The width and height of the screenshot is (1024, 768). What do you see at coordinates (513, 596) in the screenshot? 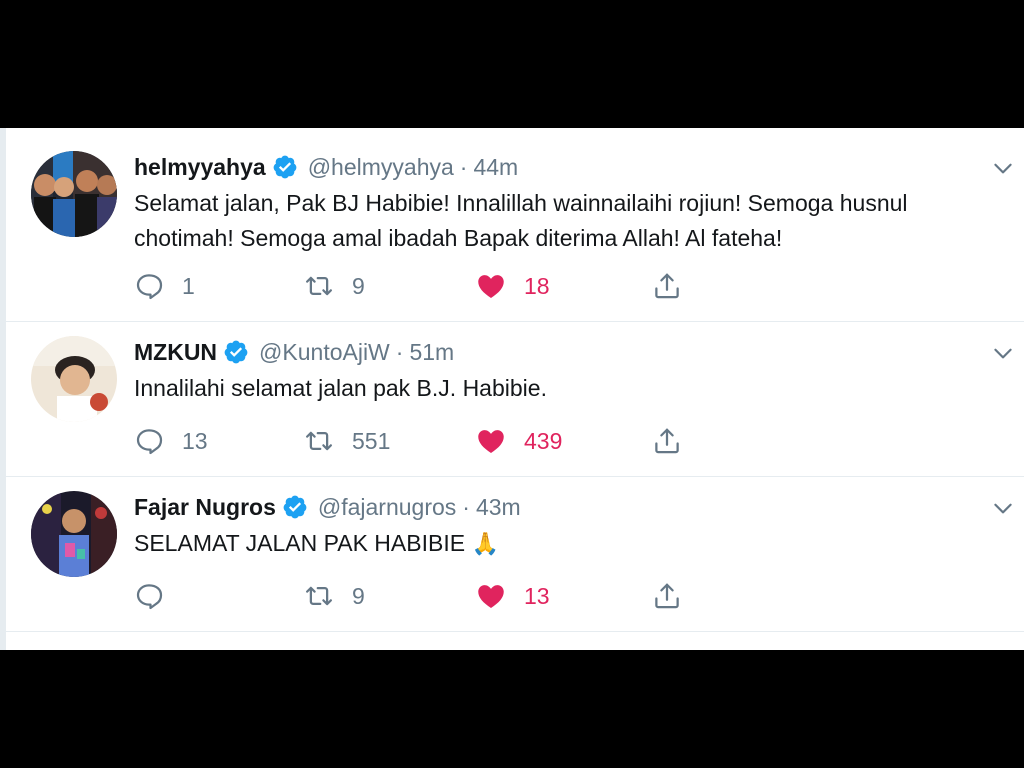
I see `like-button: 13` at bounding box center [513, 596].